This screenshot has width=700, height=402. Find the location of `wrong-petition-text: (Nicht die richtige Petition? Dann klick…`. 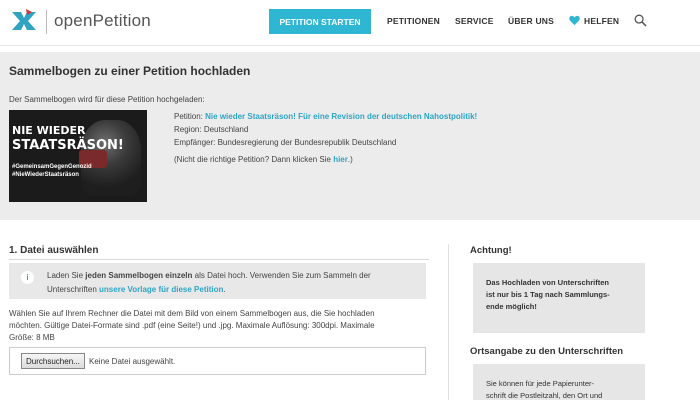

wrong-petition-text: (Nicht die richtige Petition? Dann klick… is located at coordinates (254, 159).